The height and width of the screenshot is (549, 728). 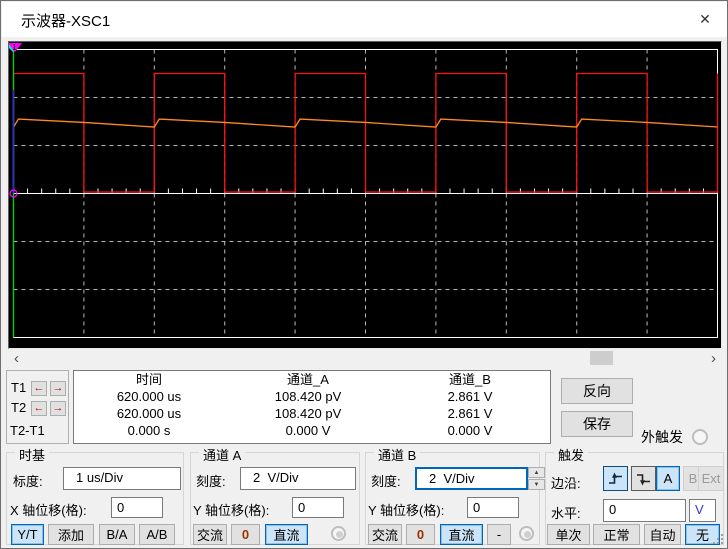 What do you see at coordinates (601, 358) in the screenshot?
I see `scrollbar-thumb` at bounding box center [601, 358].